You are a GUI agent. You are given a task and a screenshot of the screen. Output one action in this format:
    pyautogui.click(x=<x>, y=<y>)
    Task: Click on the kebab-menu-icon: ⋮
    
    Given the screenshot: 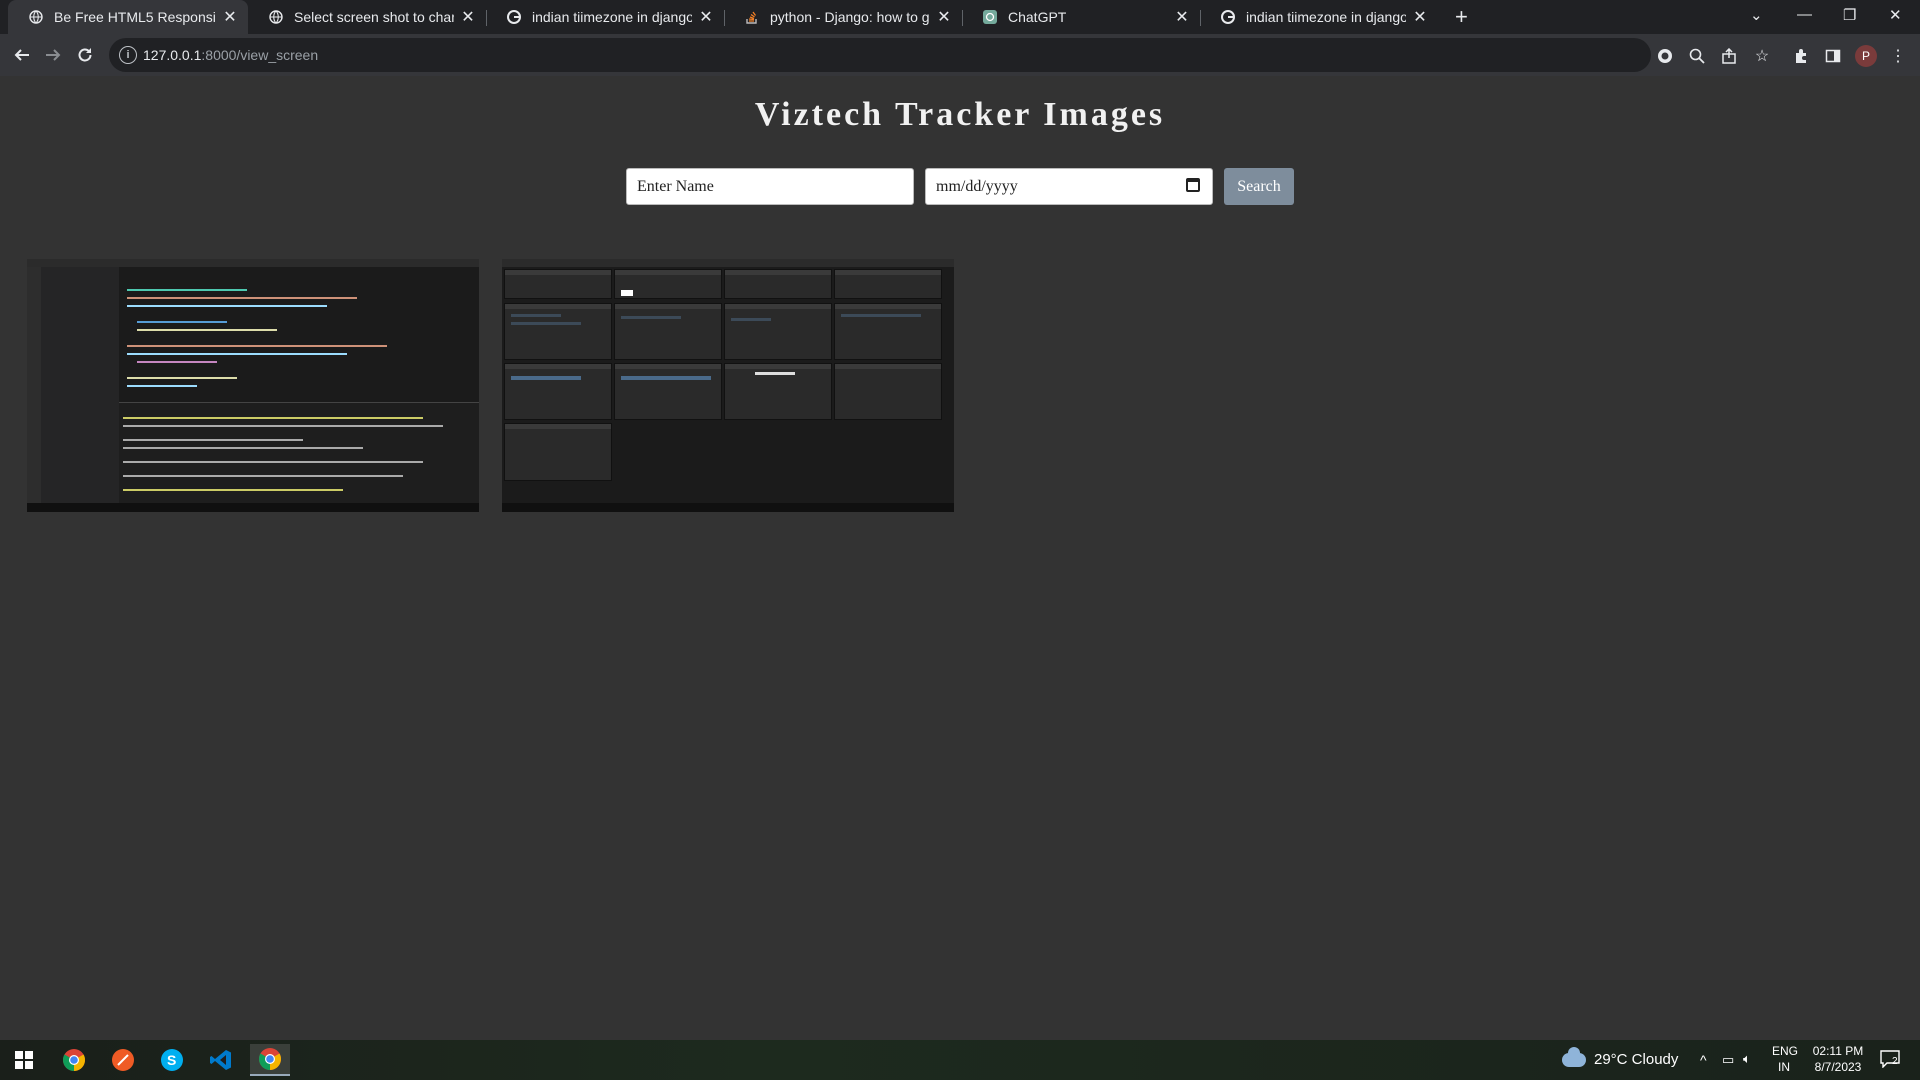 What is the action you would take?
    pyautogui.click(x=1898, y=56)
    